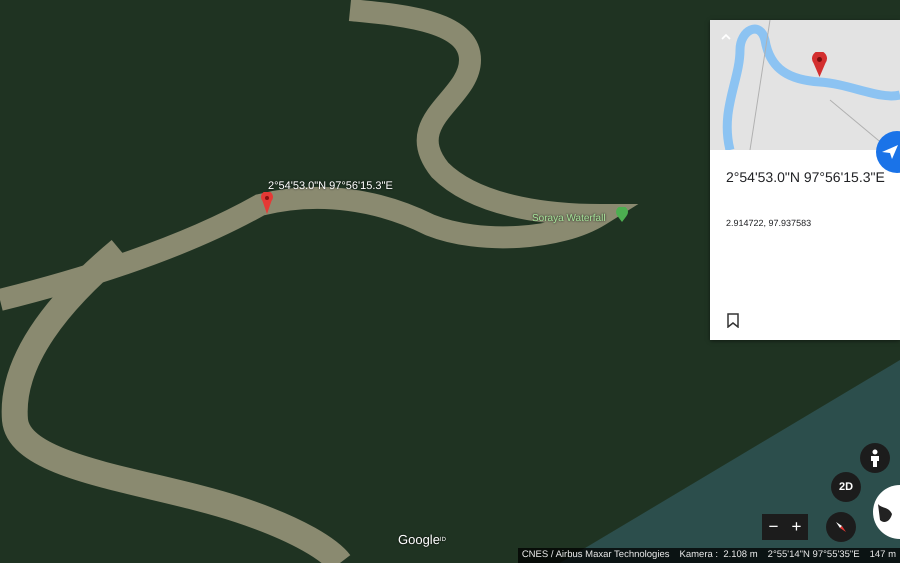 Image resolution: width=900 pixels, height=563 pixels. I want to click on compass-needle-icon, so click(841, 527).